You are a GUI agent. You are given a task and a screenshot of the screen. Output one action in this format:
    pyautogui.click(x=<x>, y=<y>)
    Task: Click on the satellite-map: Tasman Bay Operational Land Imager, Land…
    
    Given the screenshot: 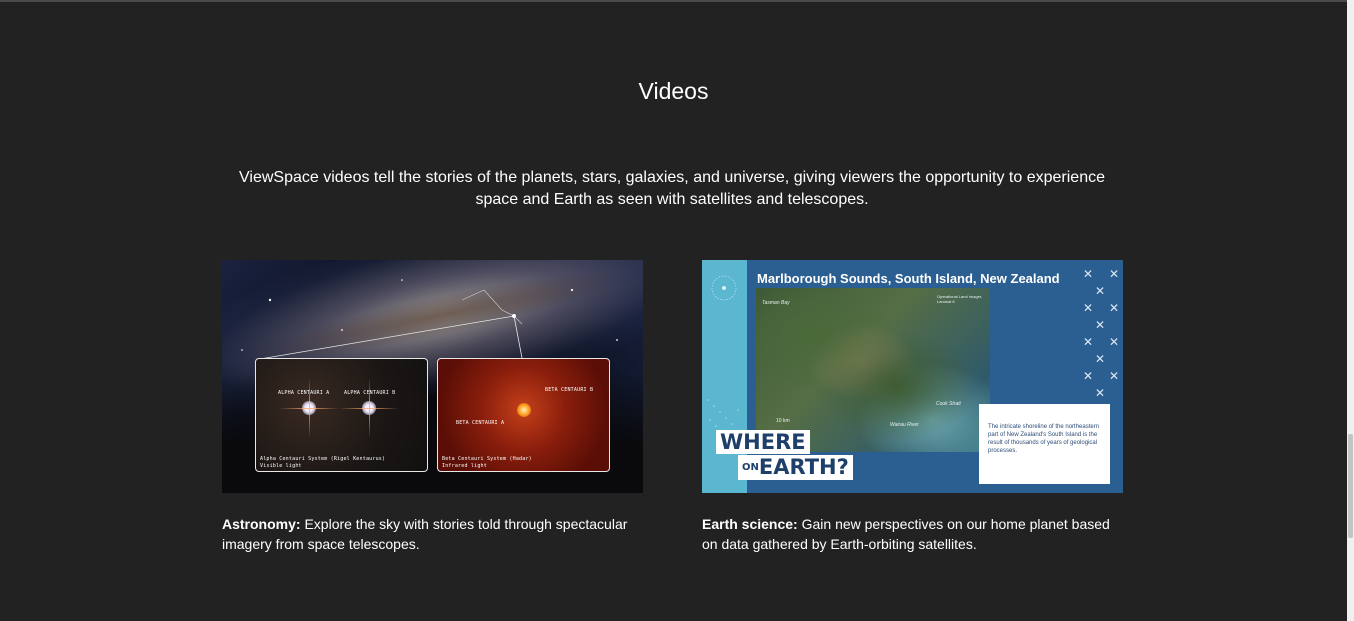 What is the action you would take?
    pyautogui.click(x=873, y=370)
    